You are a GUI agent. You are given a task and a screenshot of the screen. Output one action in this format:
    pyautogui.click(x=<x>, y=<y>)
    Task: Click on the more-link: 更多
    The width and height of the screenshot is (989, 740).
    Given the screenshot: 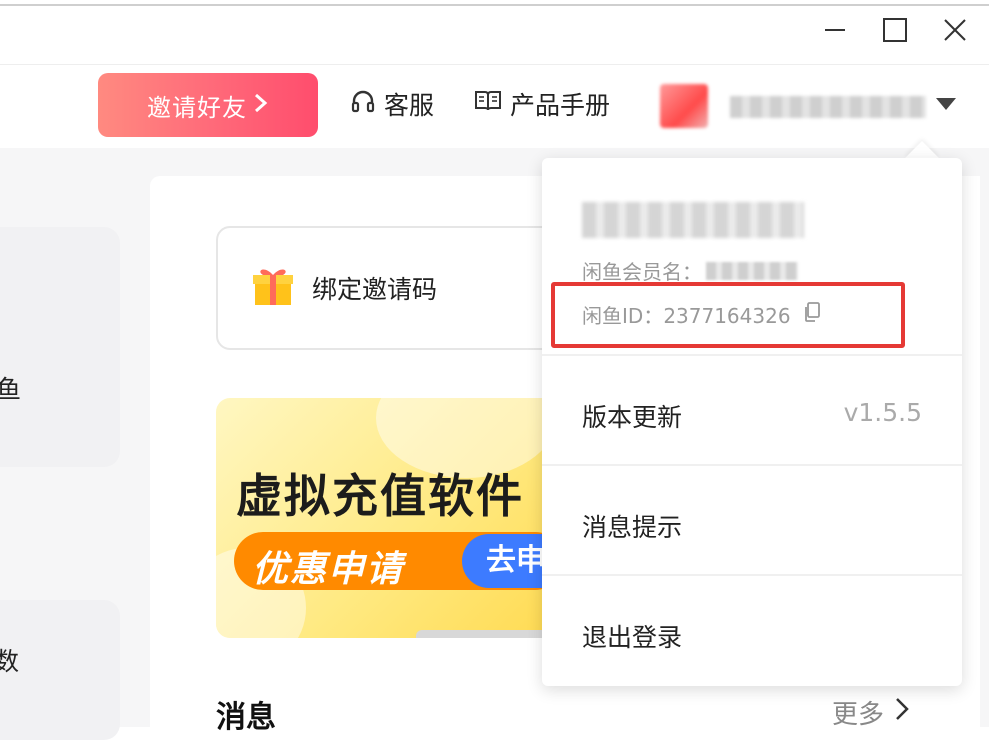 What is the action you would take?
    pyautogui.click(x=871, y=712)
    